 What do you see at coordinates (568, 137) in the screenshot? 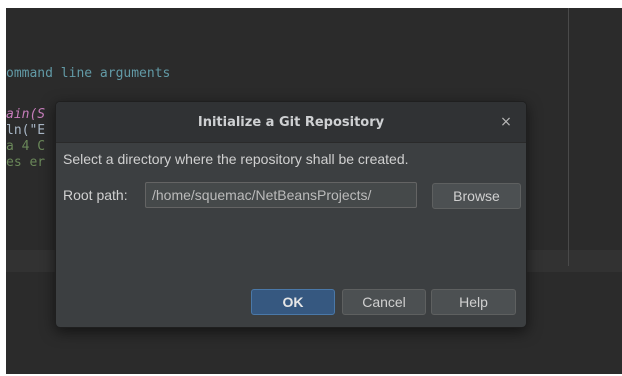
I see `right-margin-line` at bounding box center [568, 137].